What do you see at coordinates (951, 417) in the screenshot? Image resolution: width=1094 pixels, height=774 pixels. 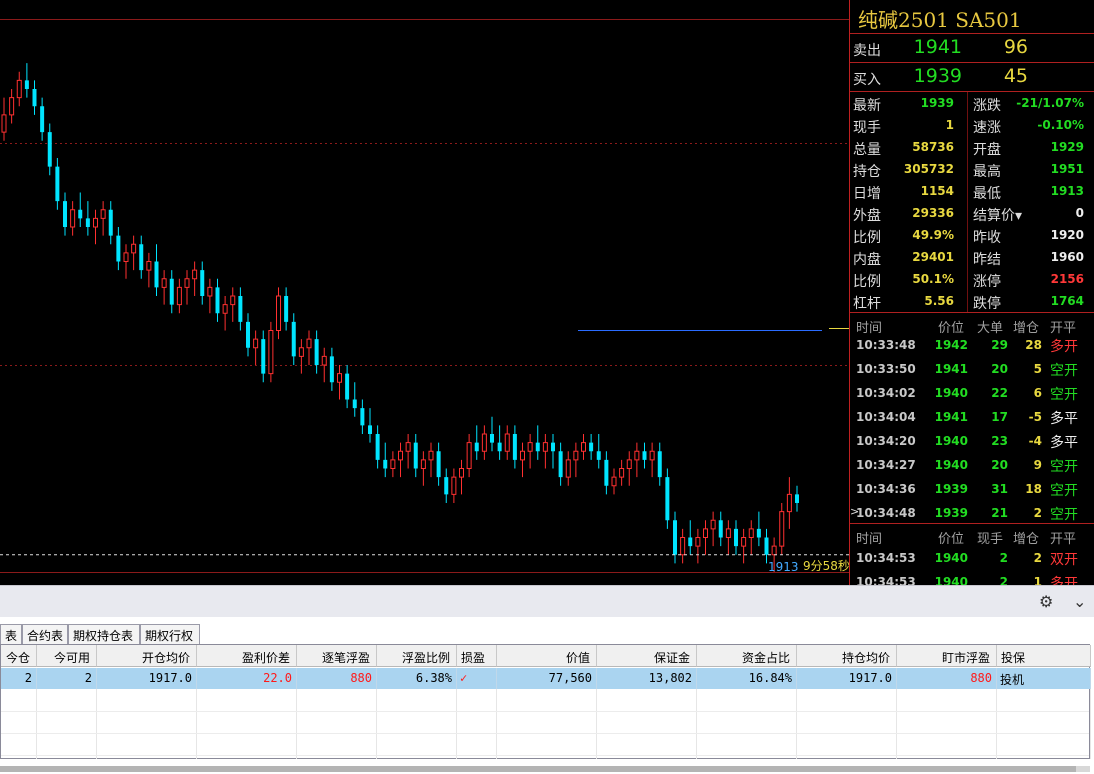 I see `tick-price: 1941` at bounding box center [951, 417].